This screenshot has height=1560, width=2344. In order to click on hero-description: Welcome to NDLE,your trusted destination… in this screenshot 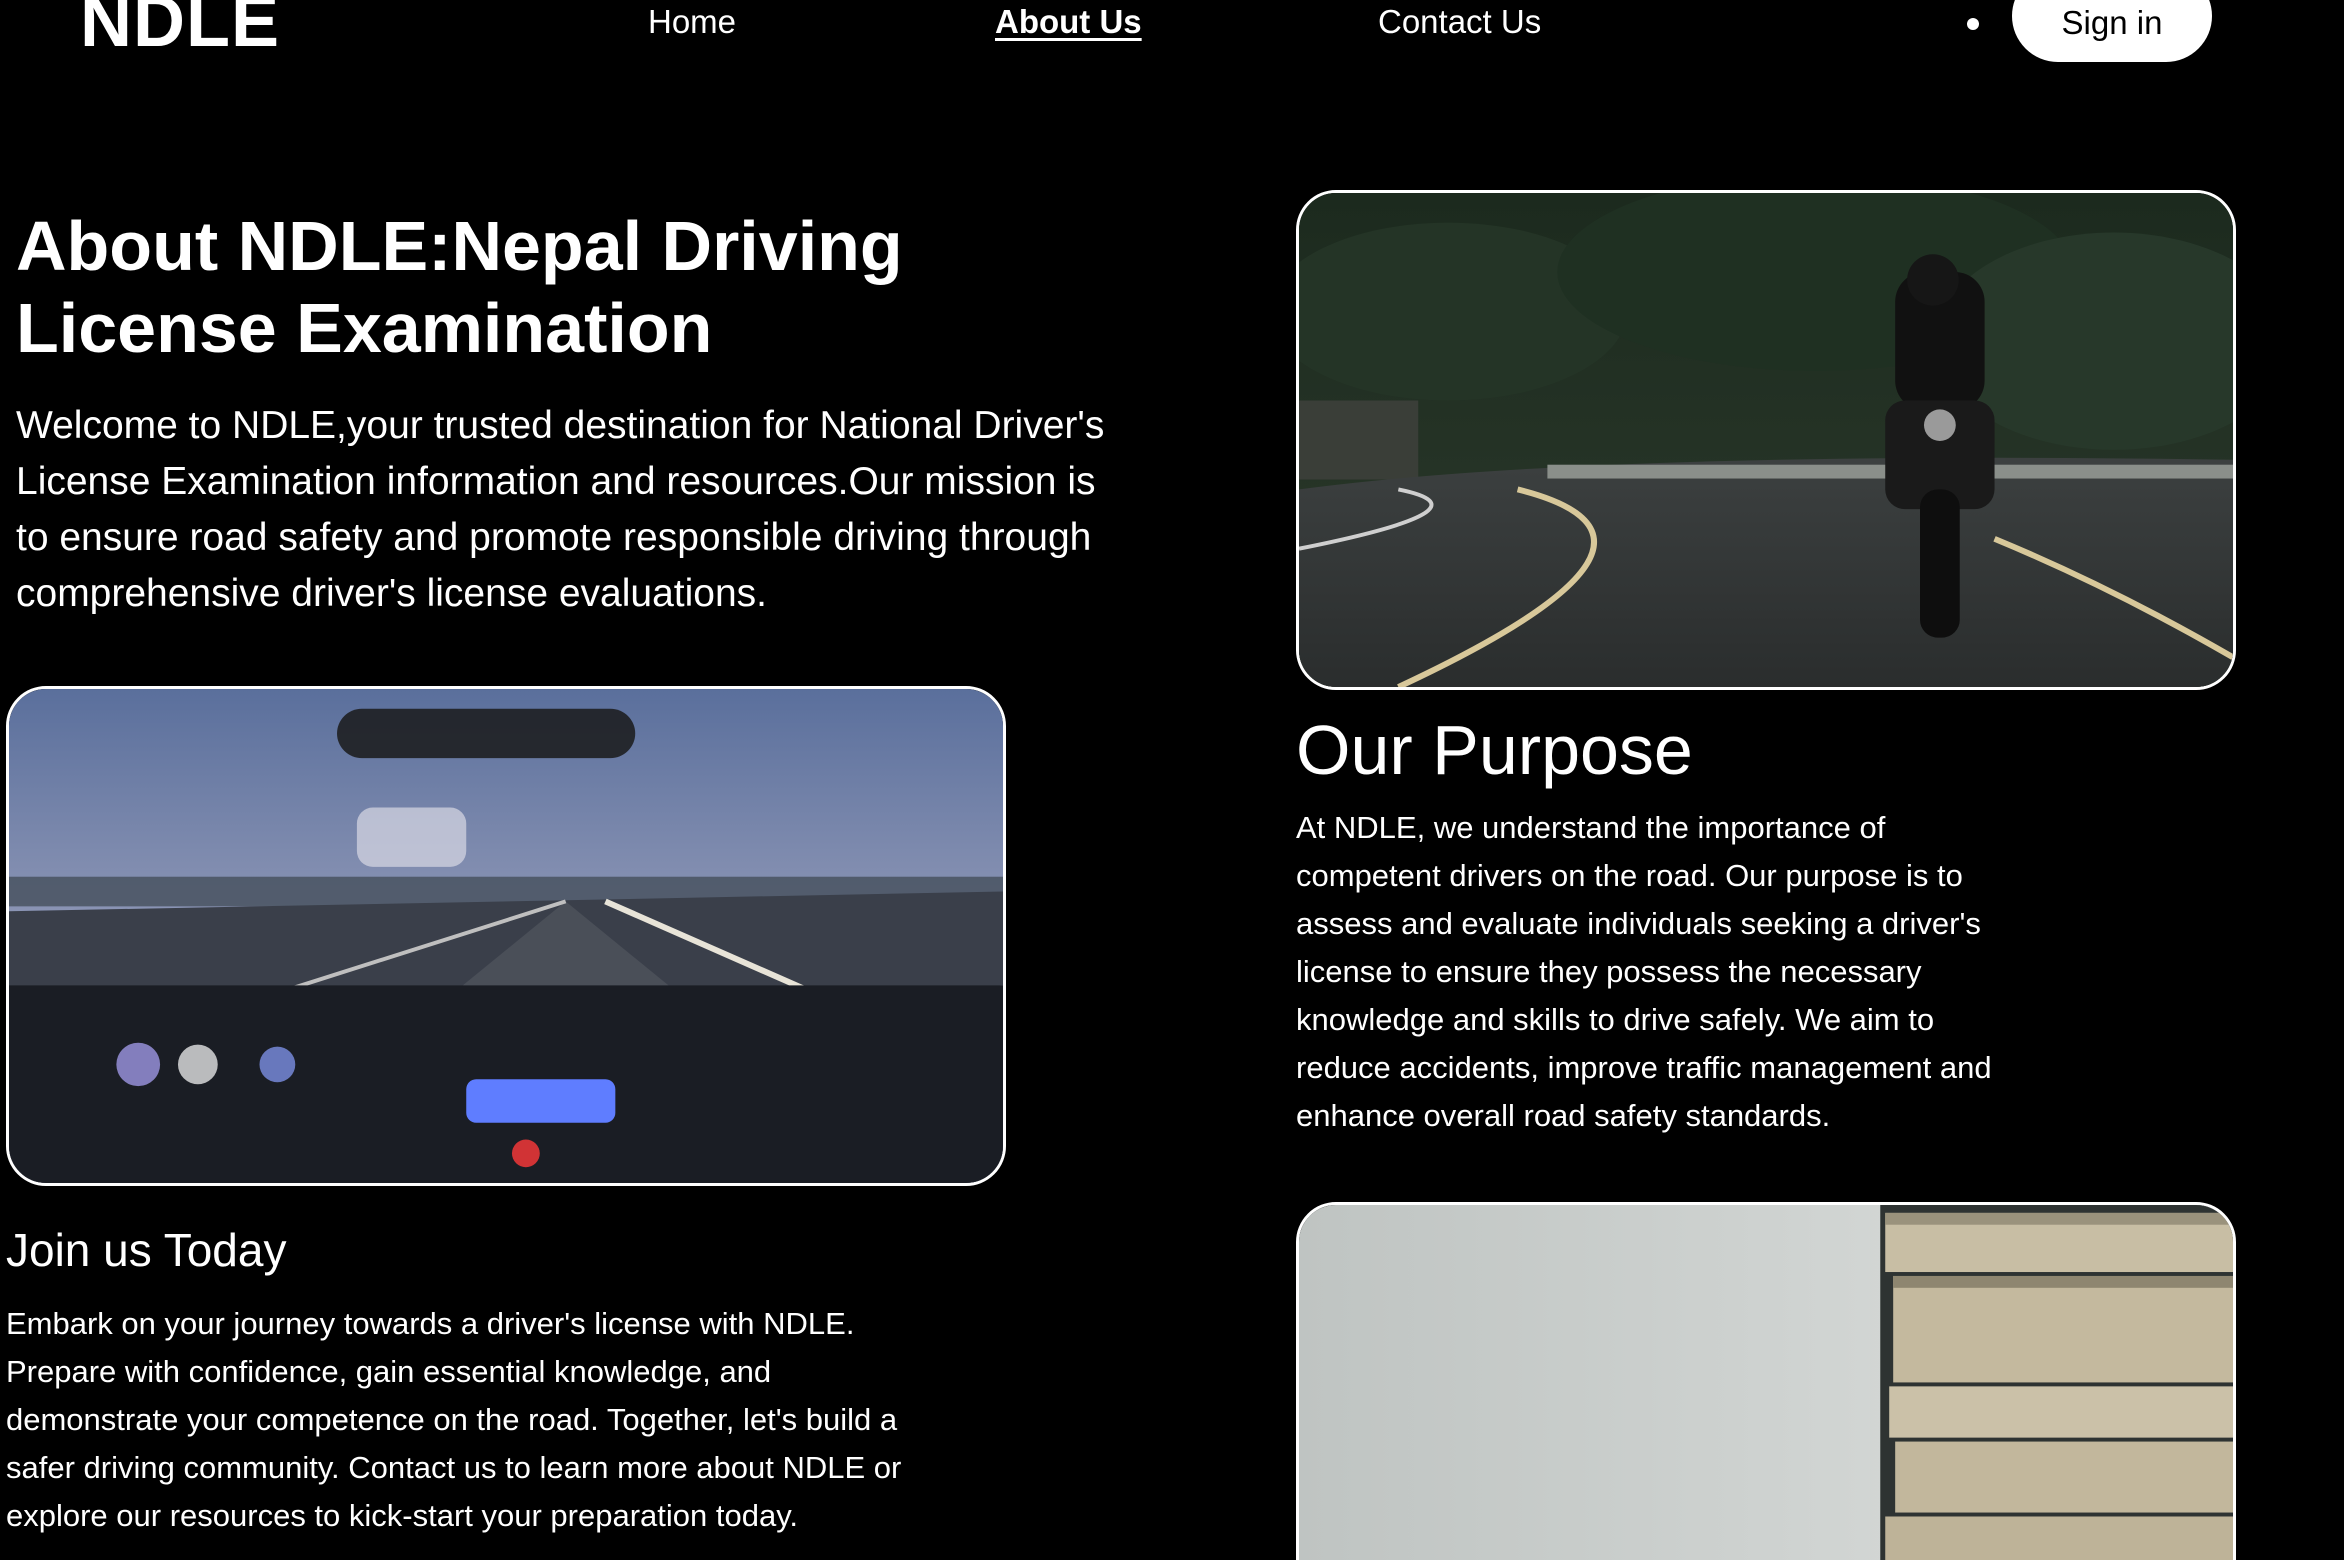, I will do `click(560, 509)`.